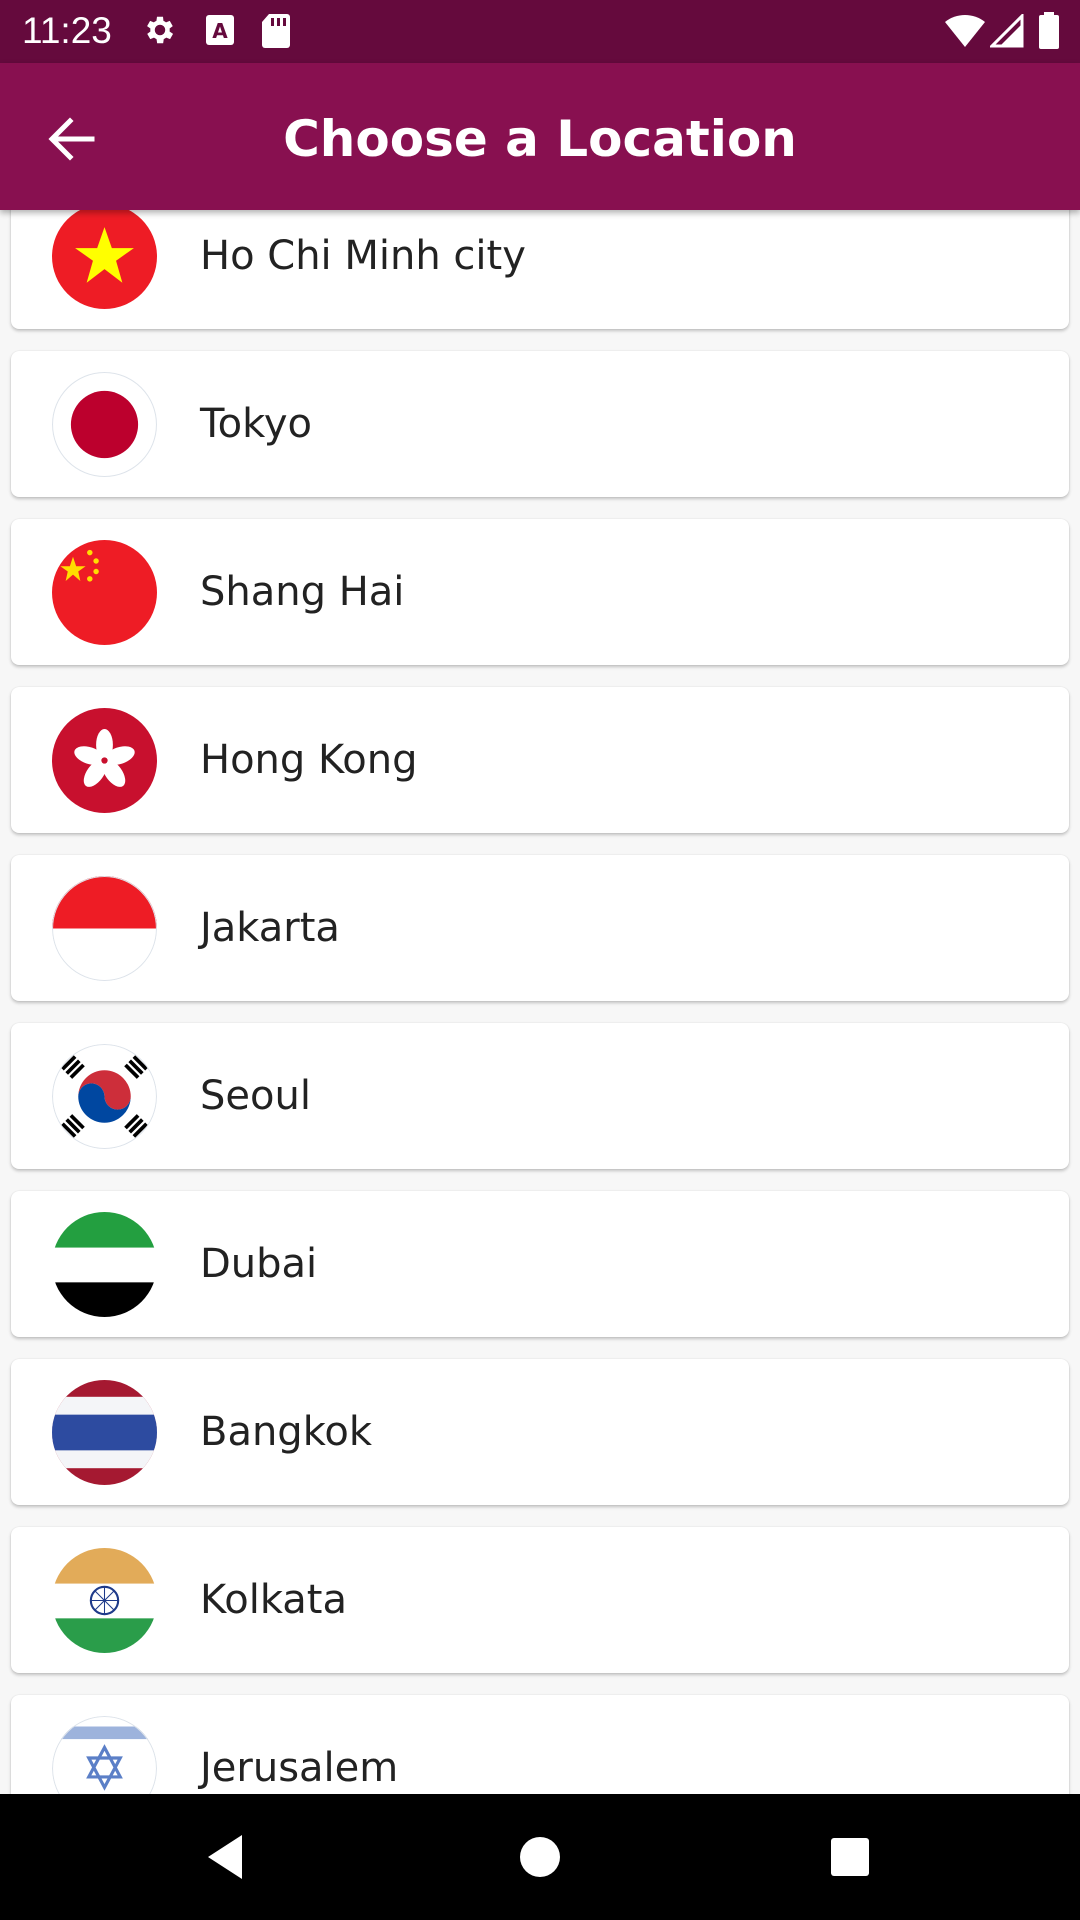  What do you see at coordinates (540, 269) in the screenshot?
I see `location-item-ho-chi-minh-city: Ho Chi Minh city` at bounding box center [540, 269].